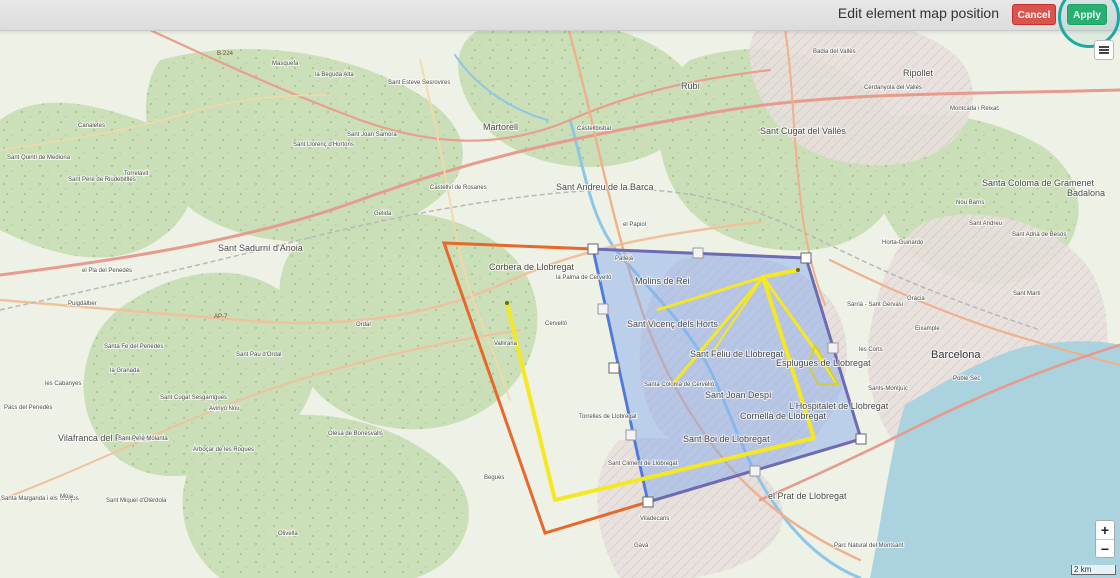 The height and width of the screenshot is (578, 1120). Describe the element at coordinates (458, 188) in the screenshot. I see `map-label: Castellví de Rosanes` at that location.